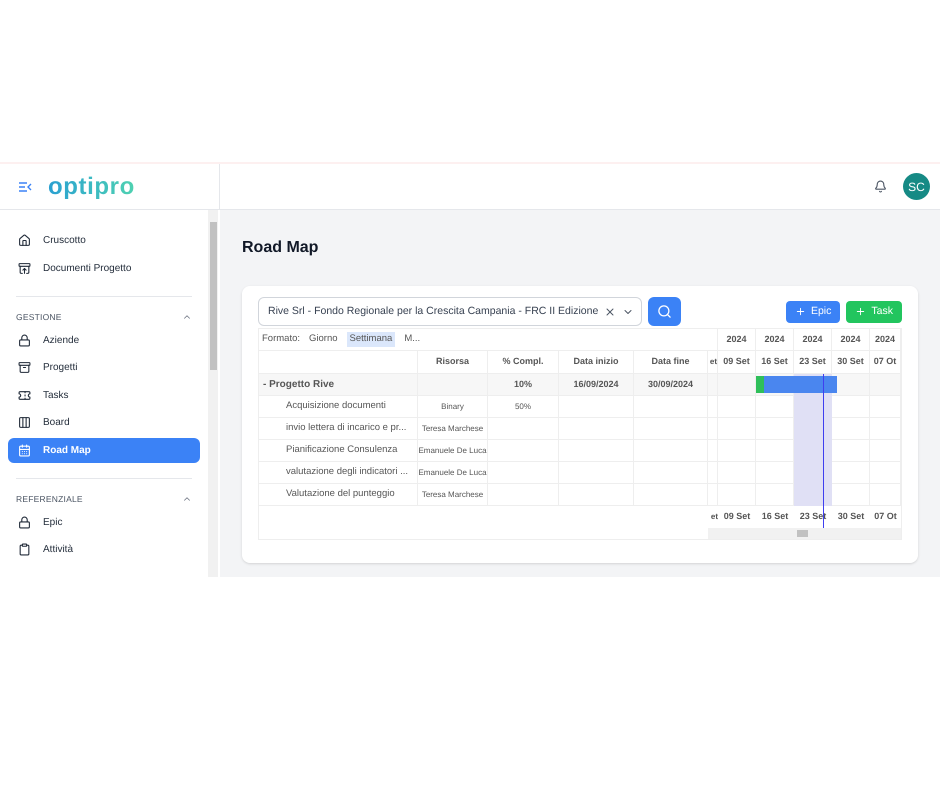 The image size is (940, 788). Describe the element at coordinates (371, 339) in the screenshot. I see `format-option: Settimana` at that location.